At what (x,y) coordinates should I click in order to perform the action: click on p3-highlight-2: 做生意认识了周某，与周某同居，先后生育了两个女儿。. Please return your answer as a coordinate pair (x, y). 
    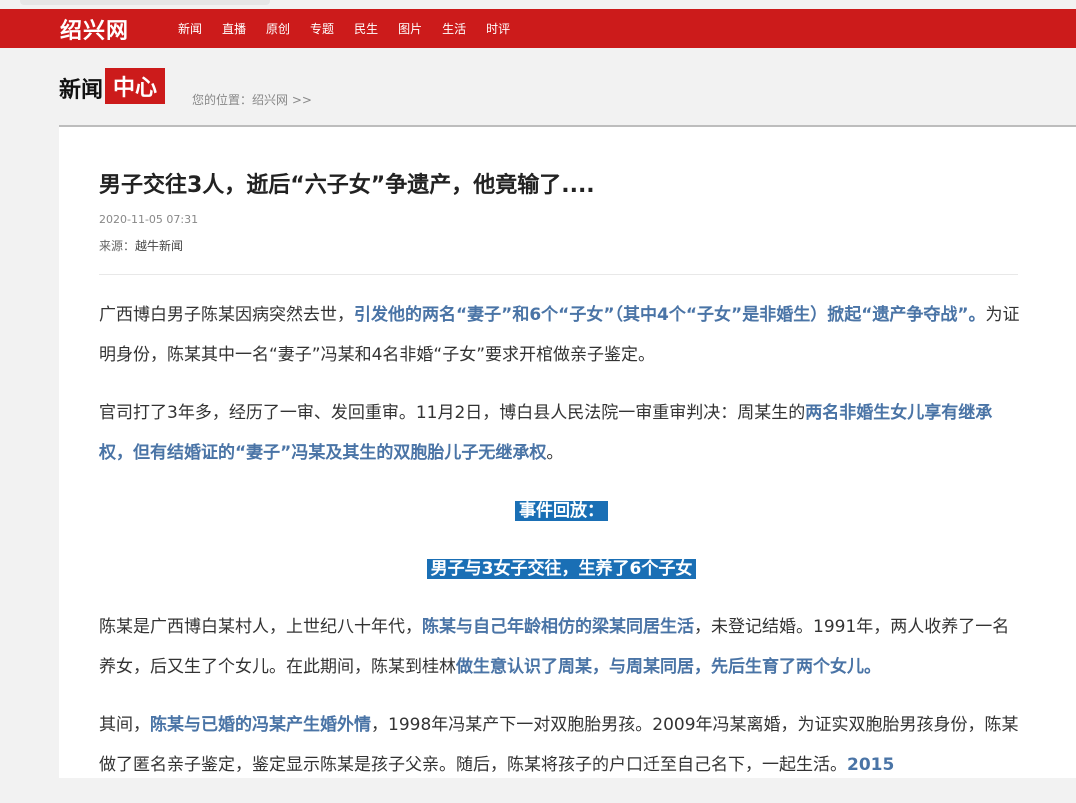
    Looking at the image, I should click on (668, 667).